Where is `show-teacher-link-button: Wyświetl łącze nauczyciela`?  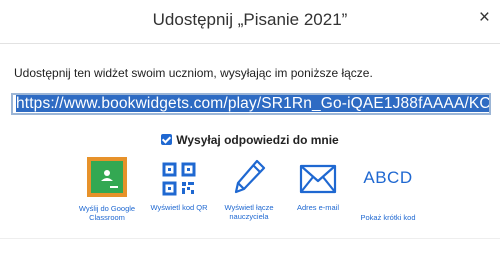
show-teacher-link-button: Wyświetl łącze nauczyciela is located at coordinates (249, 189).